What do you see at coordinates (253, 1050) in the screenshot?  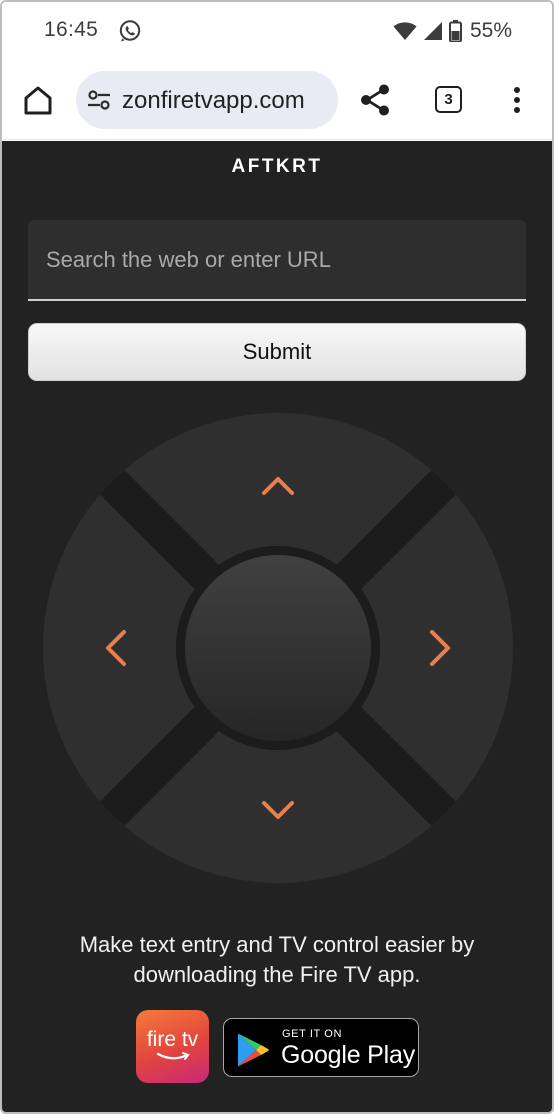 I see `google-play-logo-icon` at bounding box center [253, 1050].